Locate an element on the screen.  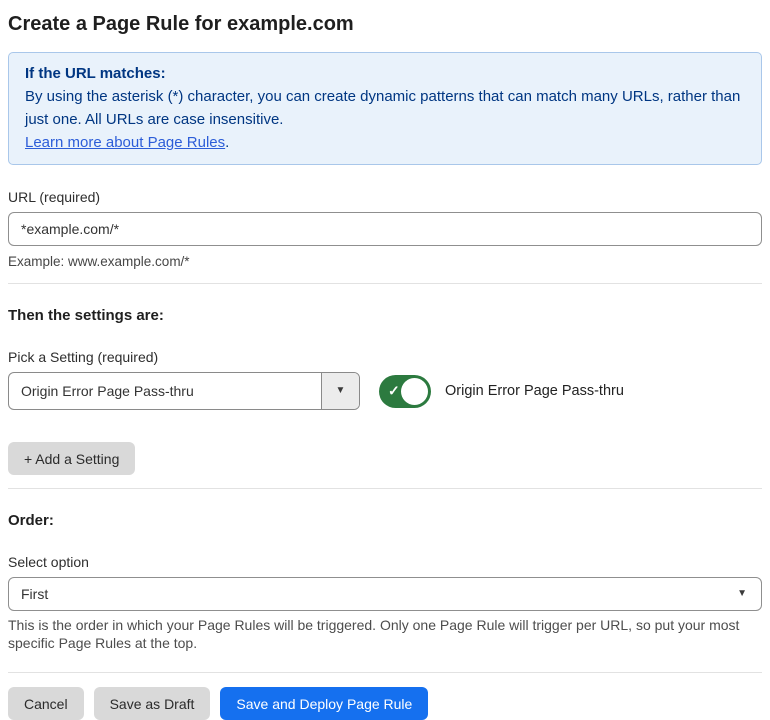
save-as-draft-button: Save as Draft is located at coordinates (152, 703).